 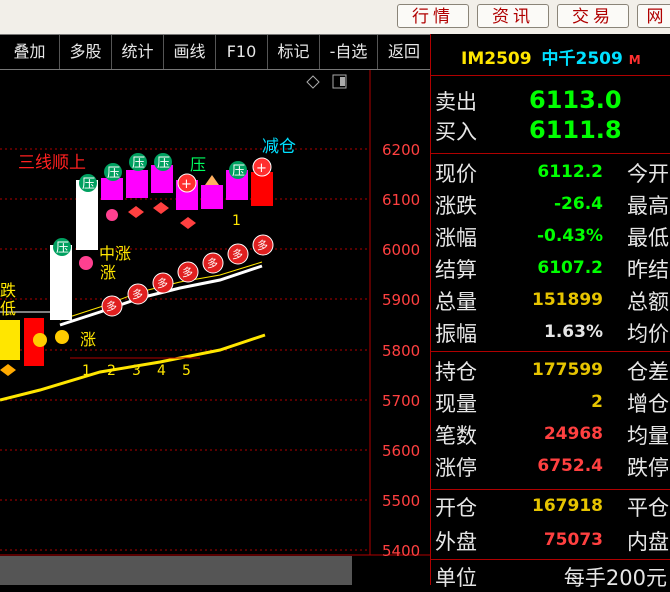 I want to click on quote-row-label: 涨幅, so click(x=456, y=238).